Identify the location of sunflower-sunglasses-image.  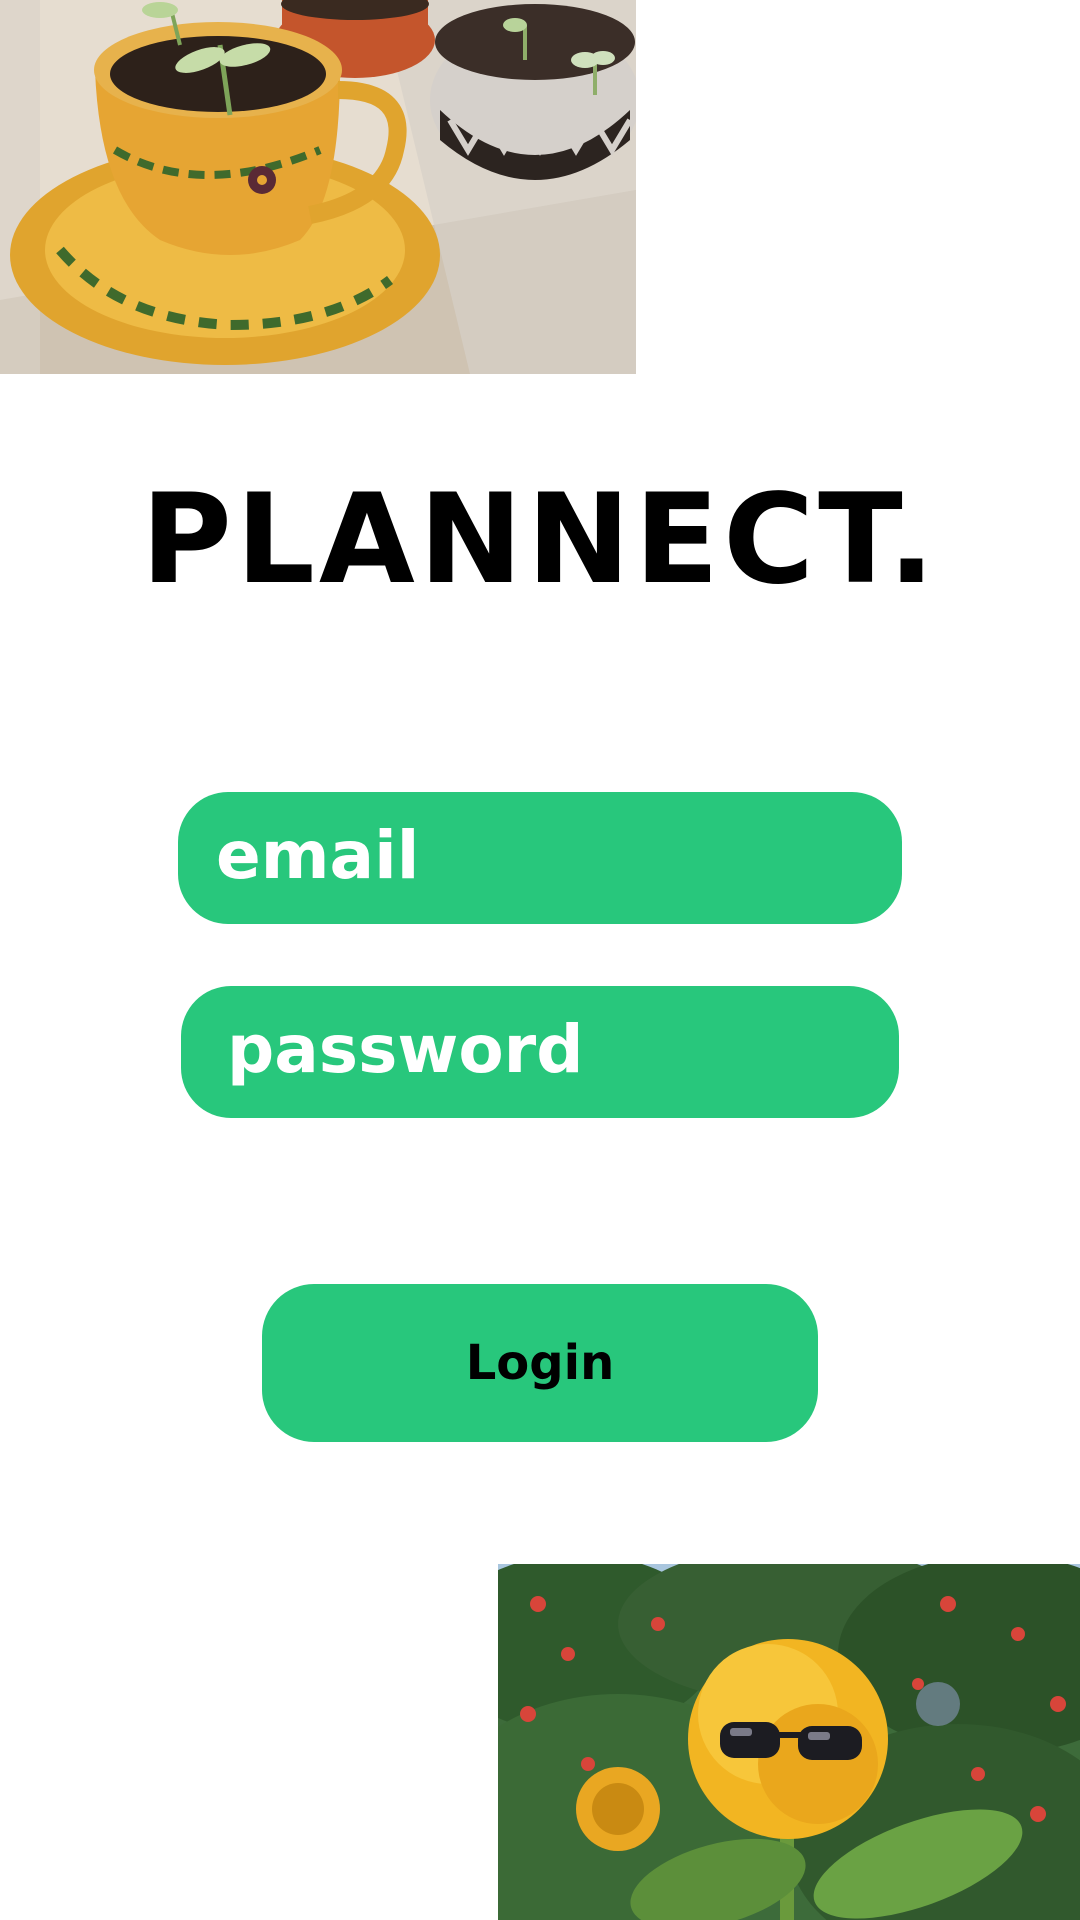
(789, 1742).